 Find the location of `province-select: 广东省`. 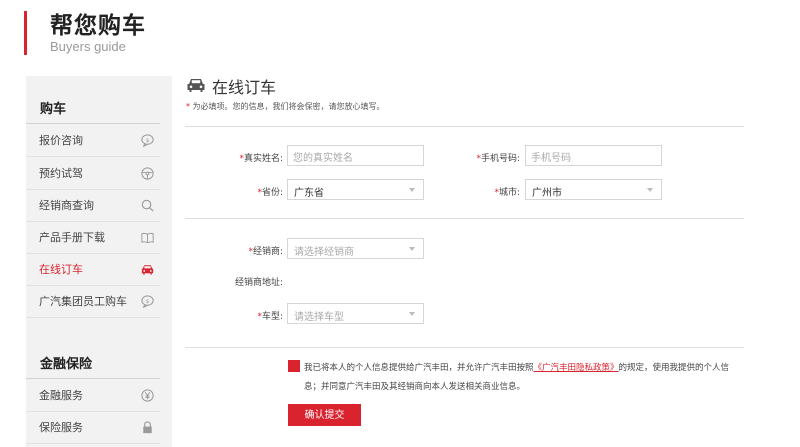

province-select: 广东省 is located at coordinates (355, 189).